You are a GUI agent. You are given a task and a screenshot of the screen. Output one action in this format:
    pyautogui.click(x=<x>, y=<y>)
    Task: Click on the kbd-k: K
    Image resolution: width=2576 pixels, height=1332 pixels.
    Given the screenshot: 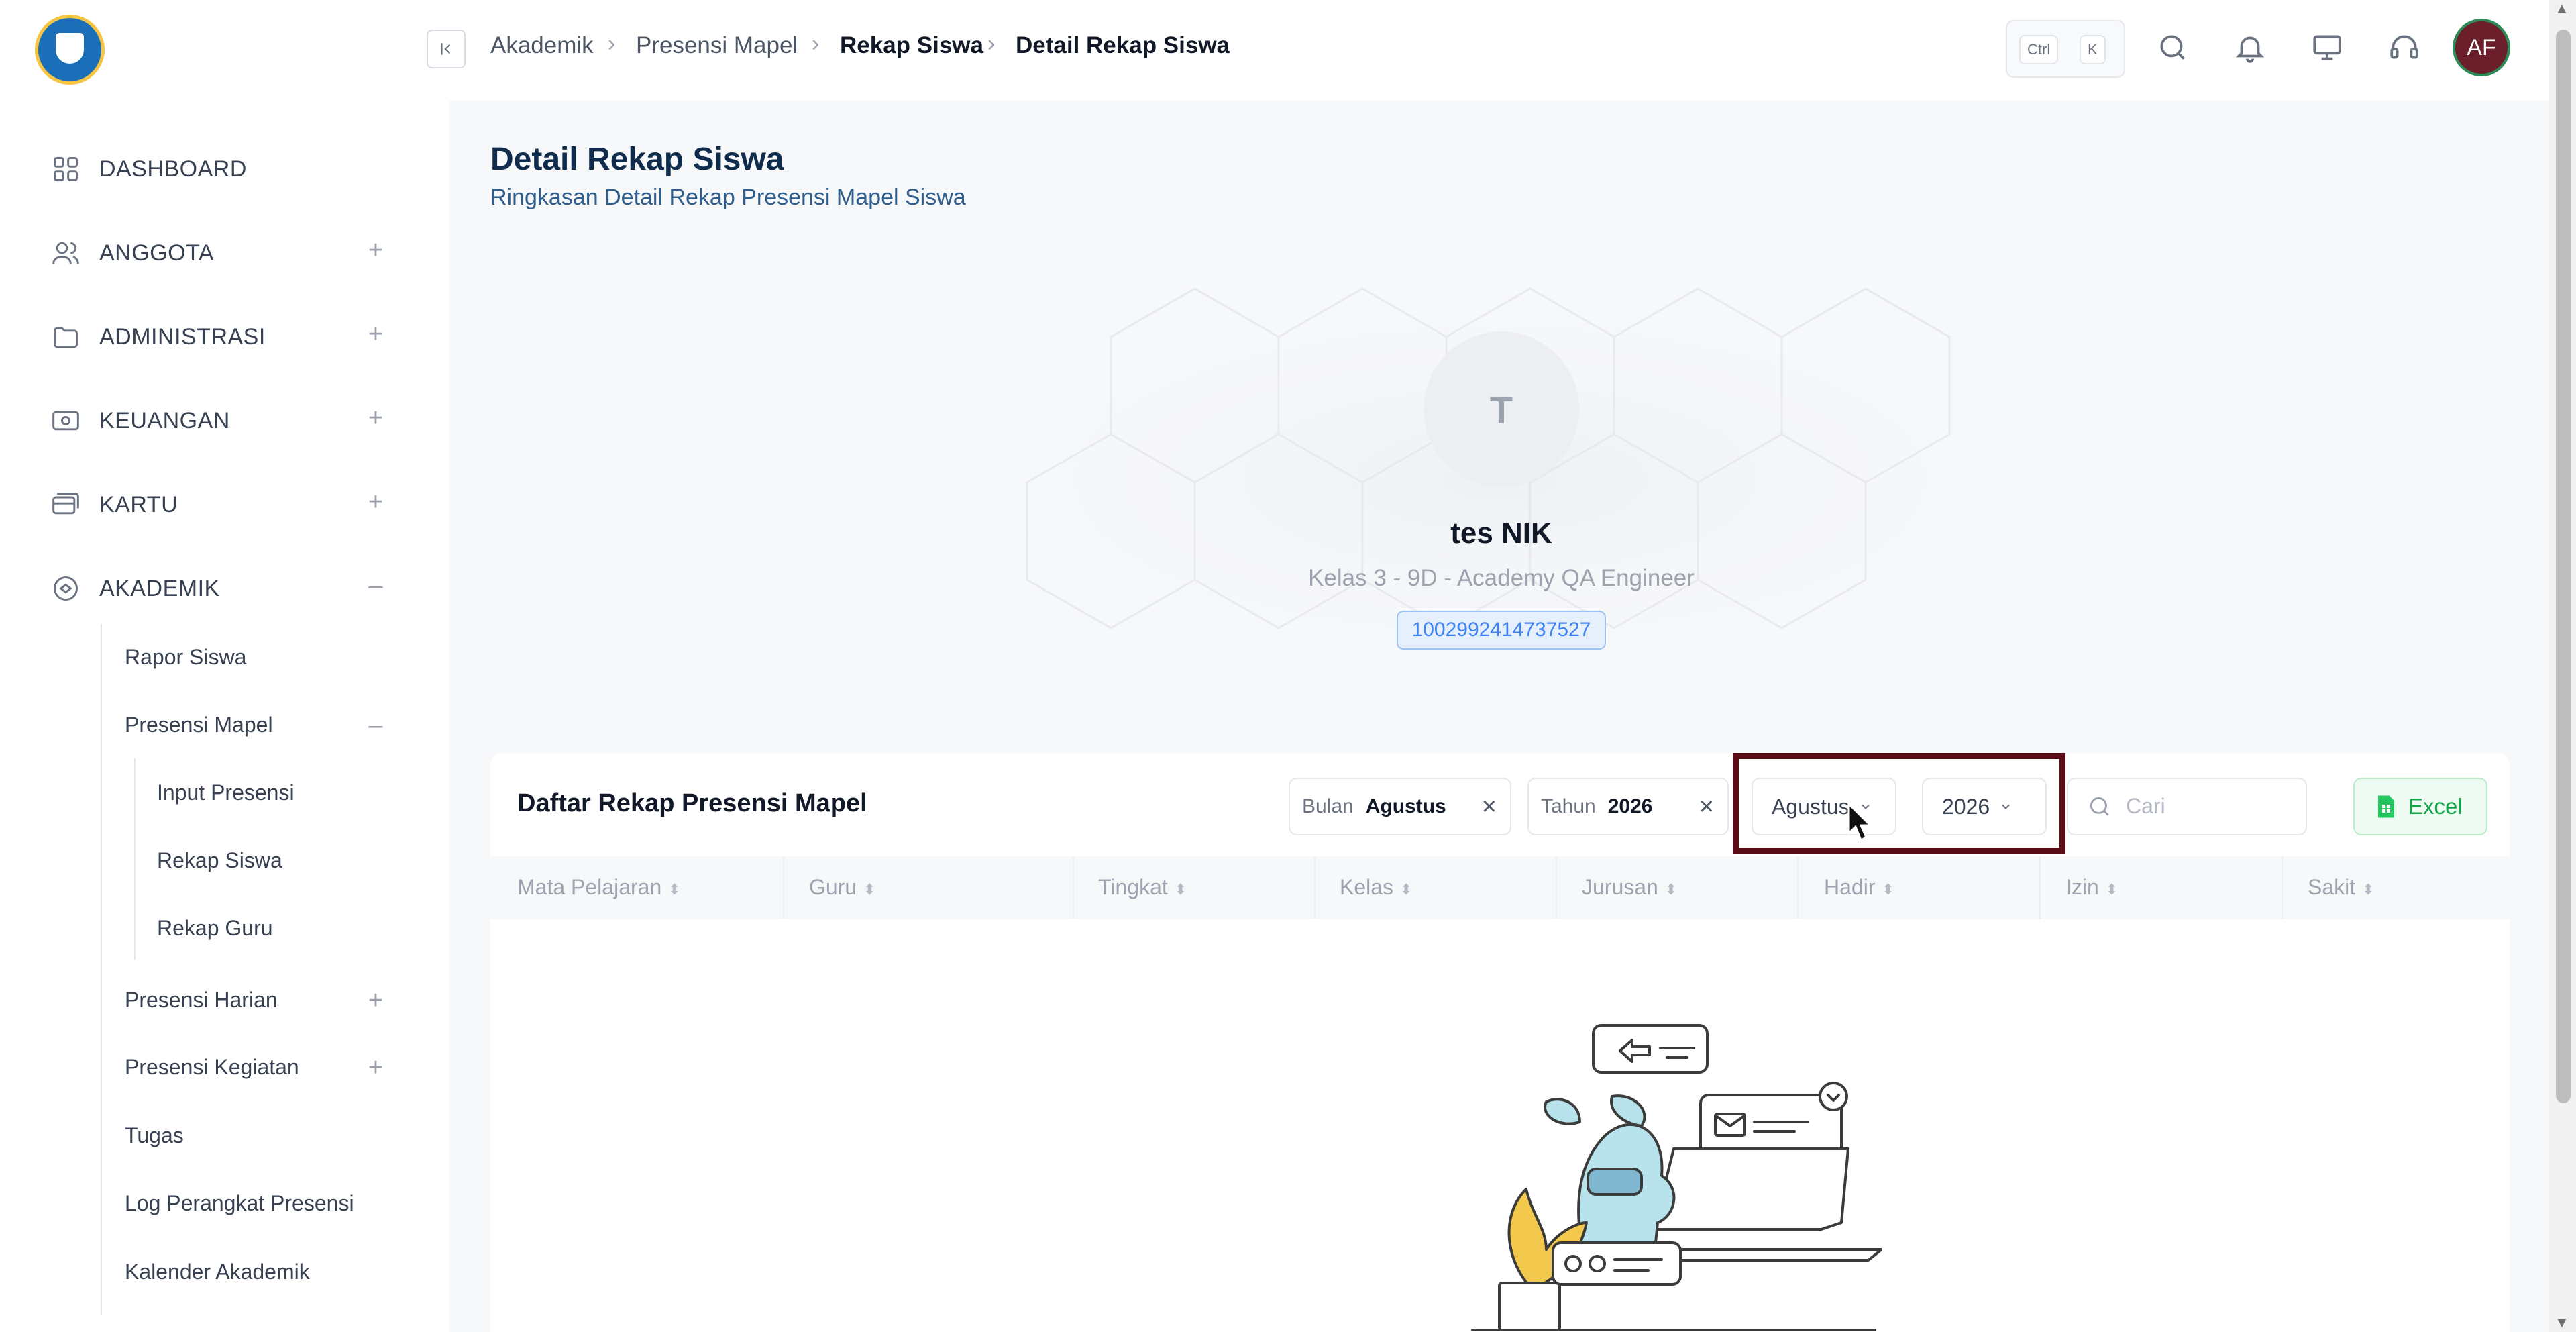 What is the action you would take?
    pyautogui.click(x=2093, y=49)
    